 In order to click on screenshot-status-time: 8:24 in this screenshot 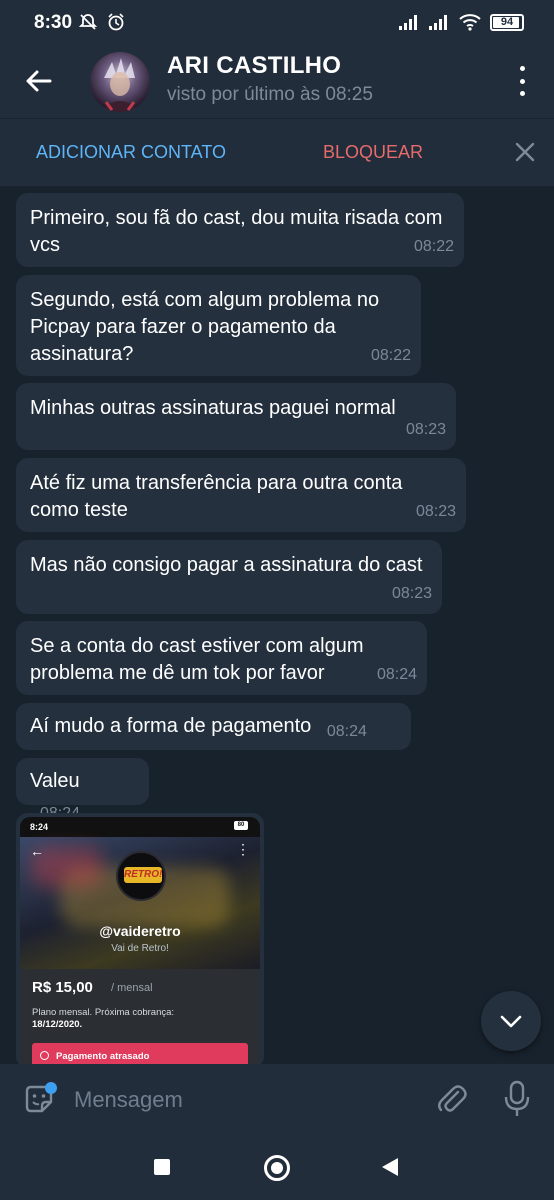, I will do `click(39, 827)`.